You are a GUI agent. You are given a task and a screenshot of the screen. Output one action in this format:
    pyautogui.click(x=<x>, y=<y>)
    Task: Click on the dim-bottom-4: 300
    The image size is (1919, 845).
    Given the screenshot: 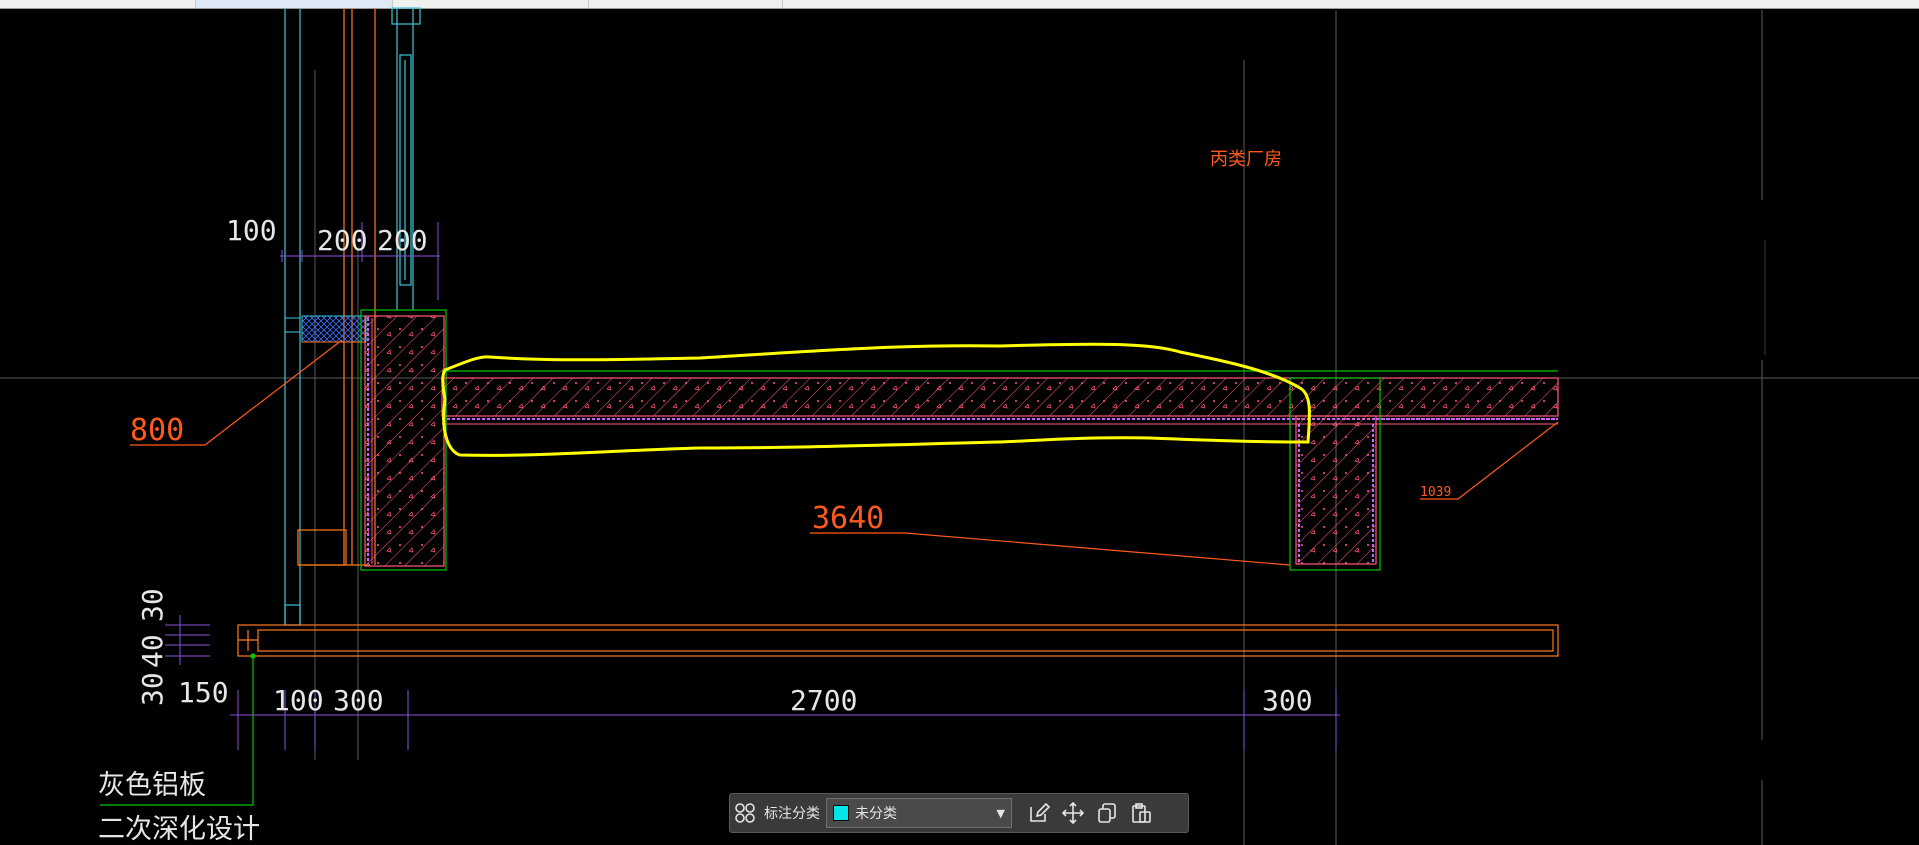 What is the action you would take?
    pyautogui.click(x=1287, y=700)
    